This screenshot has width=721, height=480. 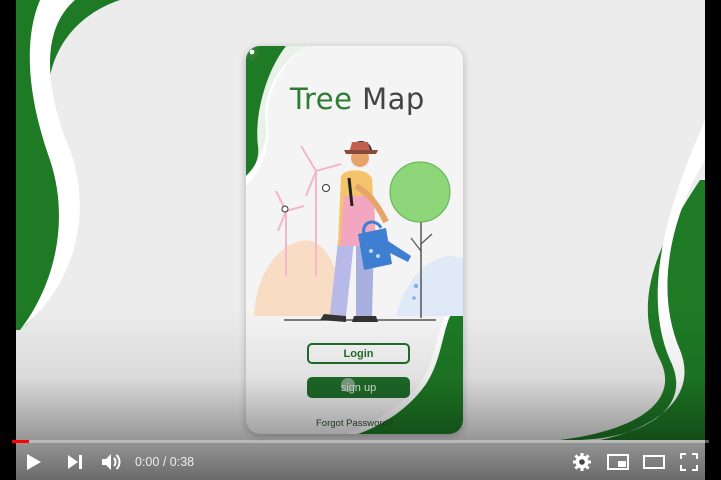 What do you see at coordinates (354, 423) in the screenshot?
I see `forgot-password-link: Forgot Password?` at bounding box center [354, 423].